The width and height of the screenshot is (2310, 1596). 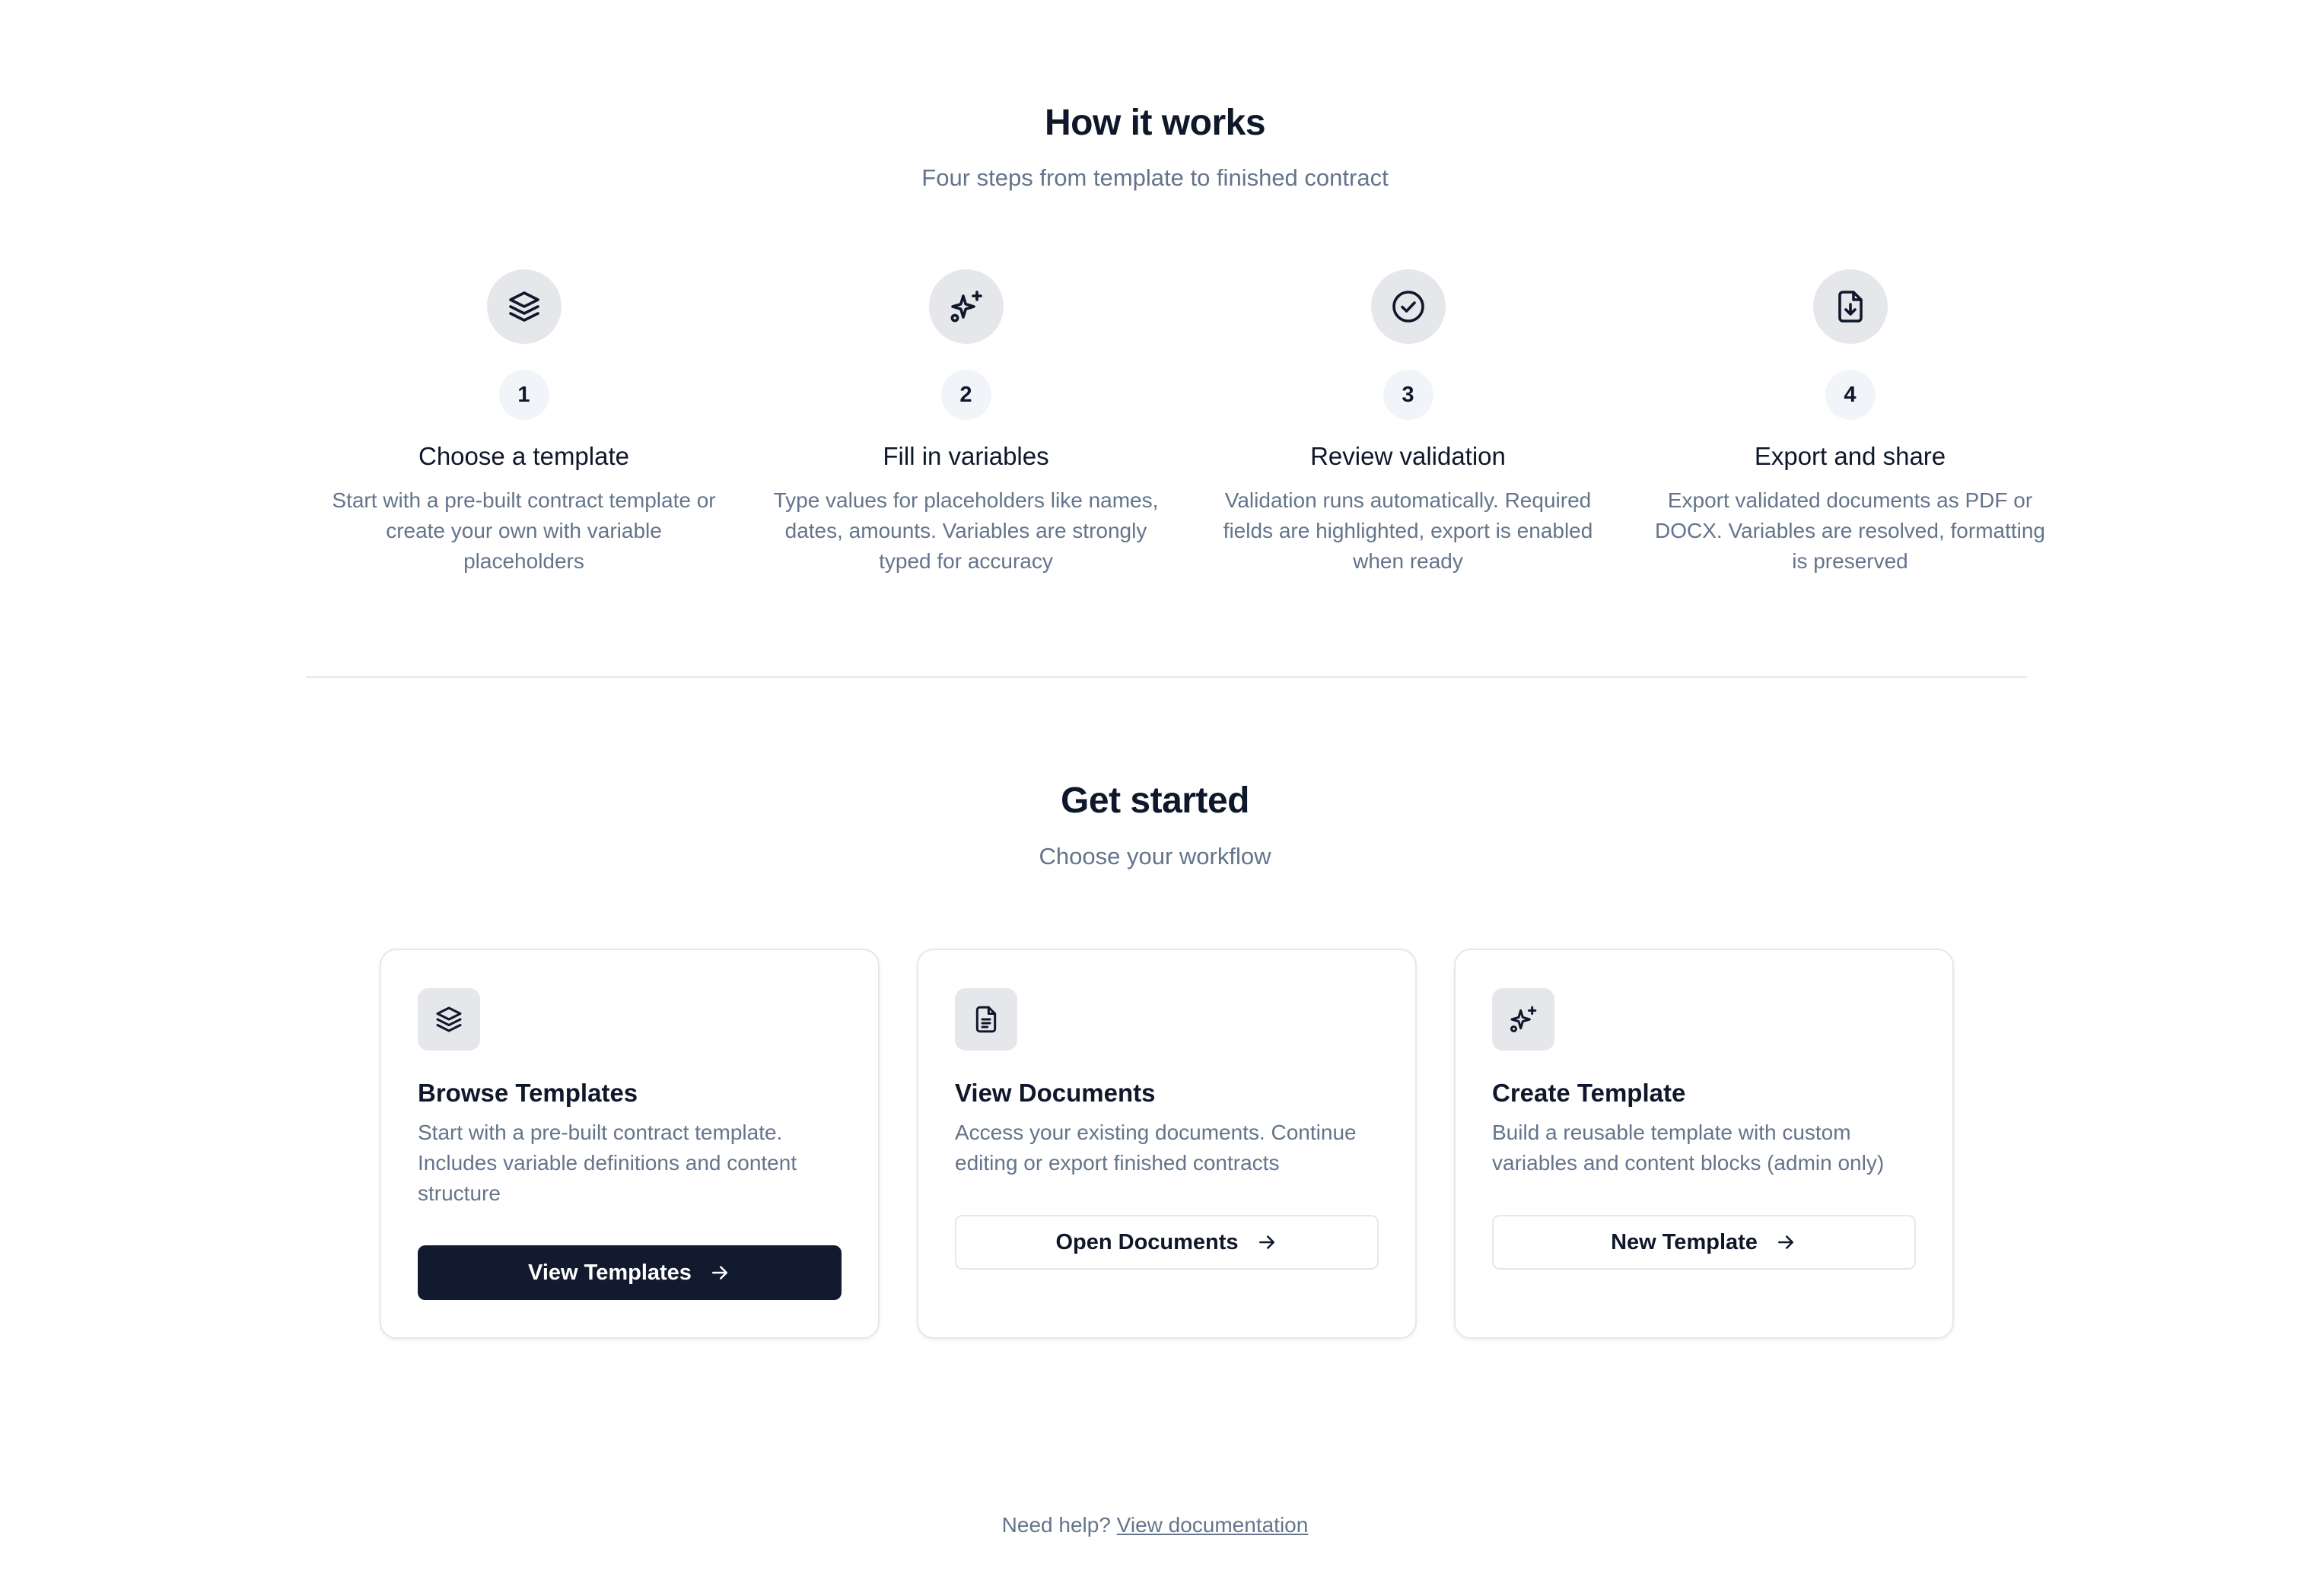 I want to click on card-title: View Documents, so click(x=1056, y=1093).